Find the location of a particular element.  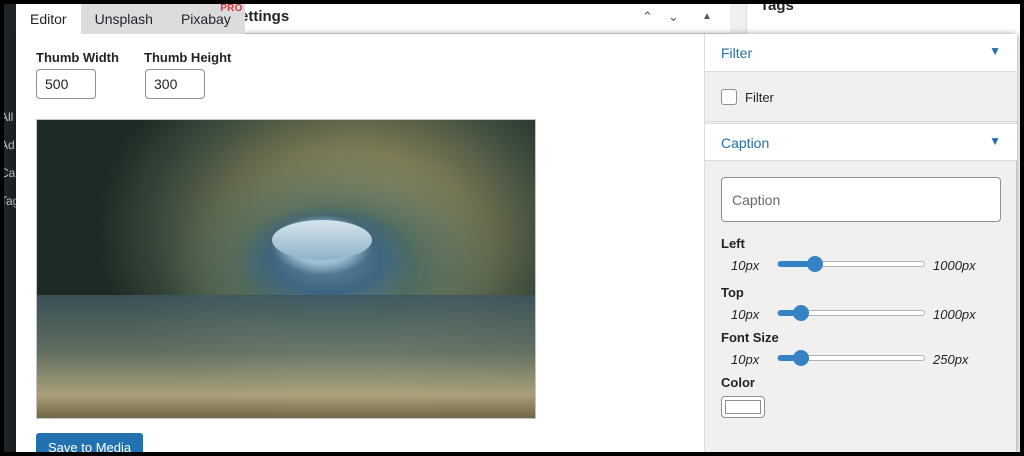

tab-editor: Editor is located at coordinates (48, 19).